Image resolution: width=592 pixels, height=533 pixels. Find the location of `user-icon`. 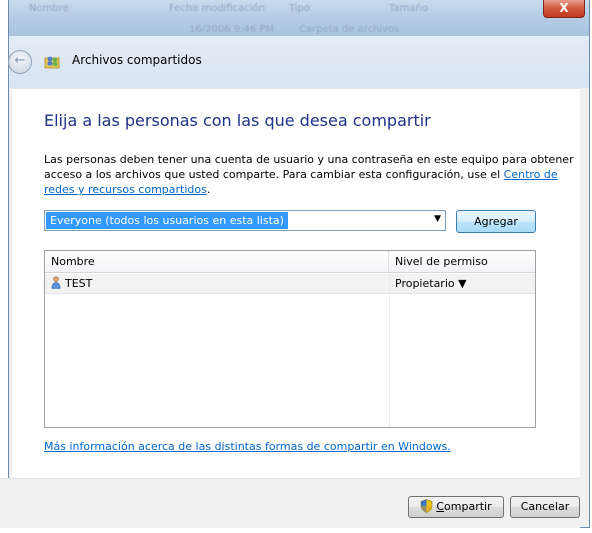

user-icon is located at coordinates (56, 282).